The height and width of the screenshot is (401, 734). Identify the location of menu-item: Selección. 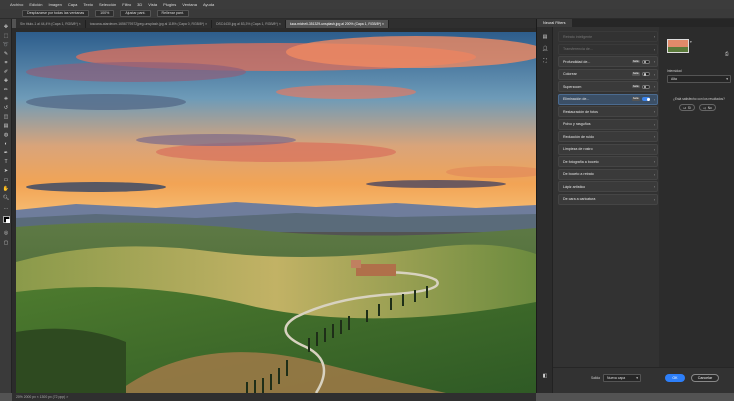
(107, 4).